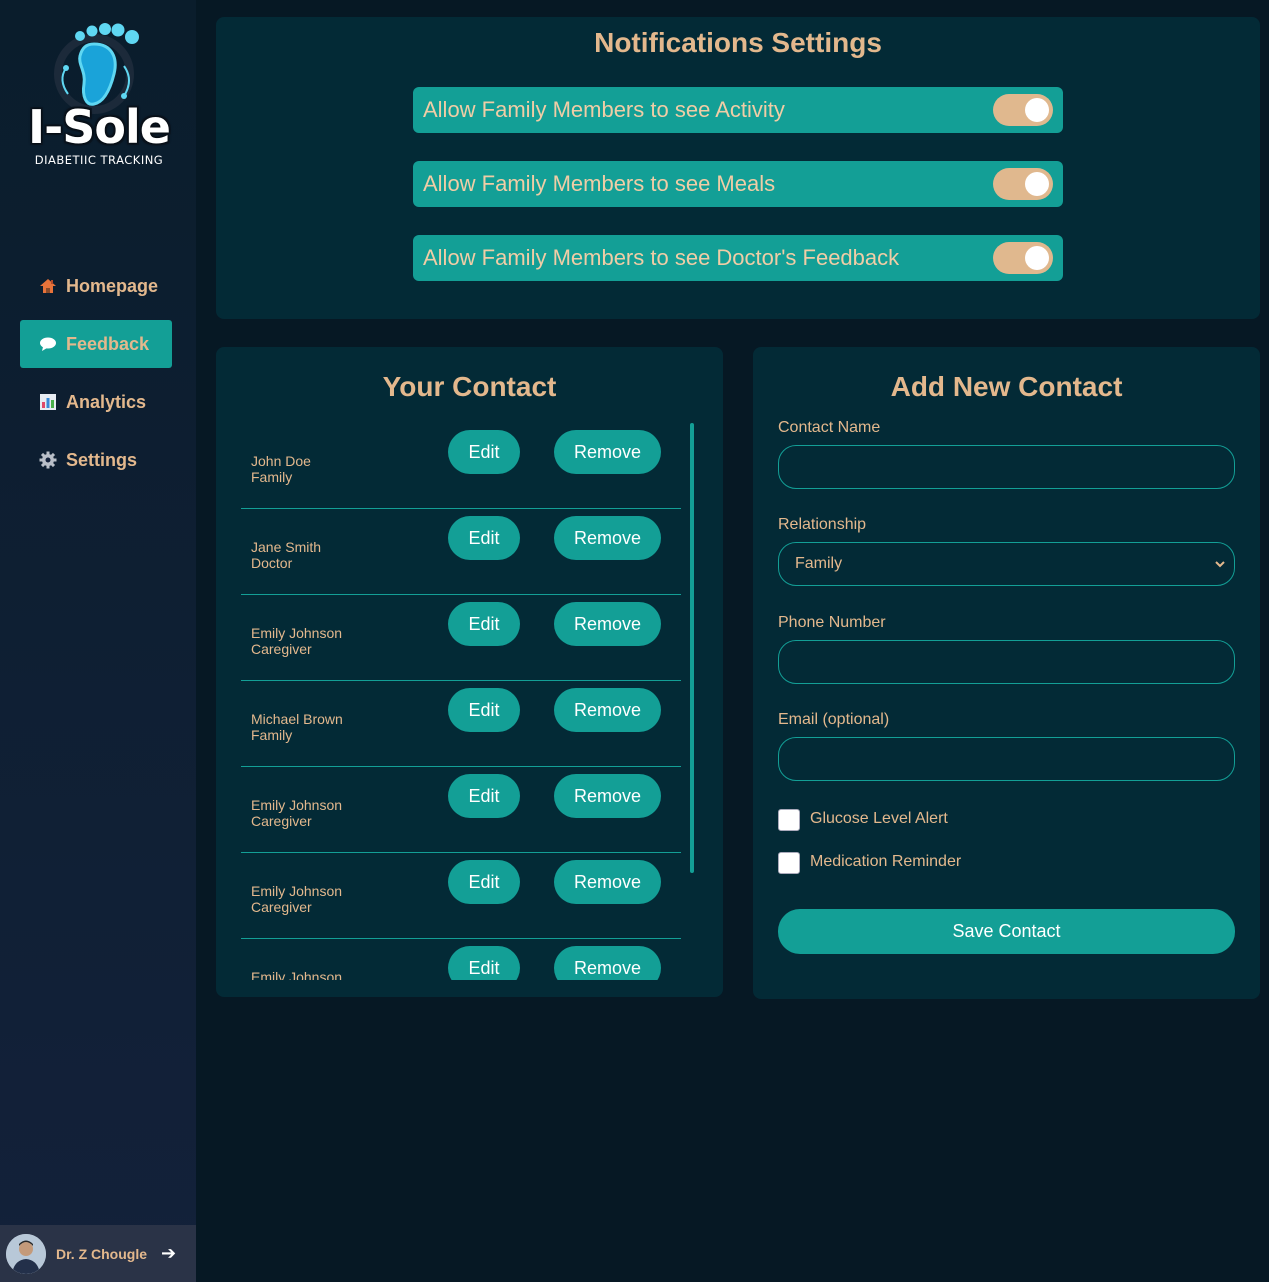 The height and width of the screenshot is (1282, 1269). What do you see at coordinates (819, 563) in the screenshot?
I see `relationship-value: Family` at bounding box center [819, 563].